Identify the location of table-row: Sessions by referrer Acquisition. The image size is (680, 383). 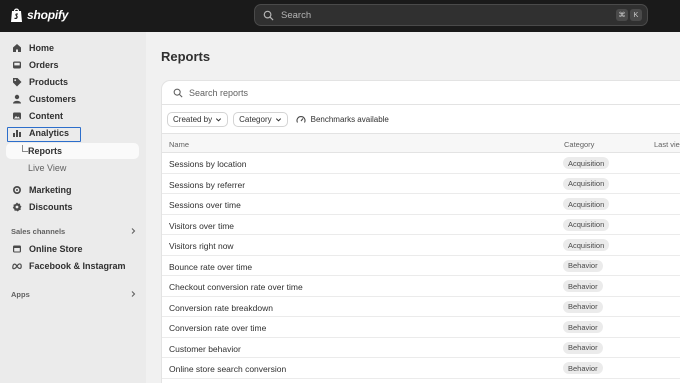
(421, 184).